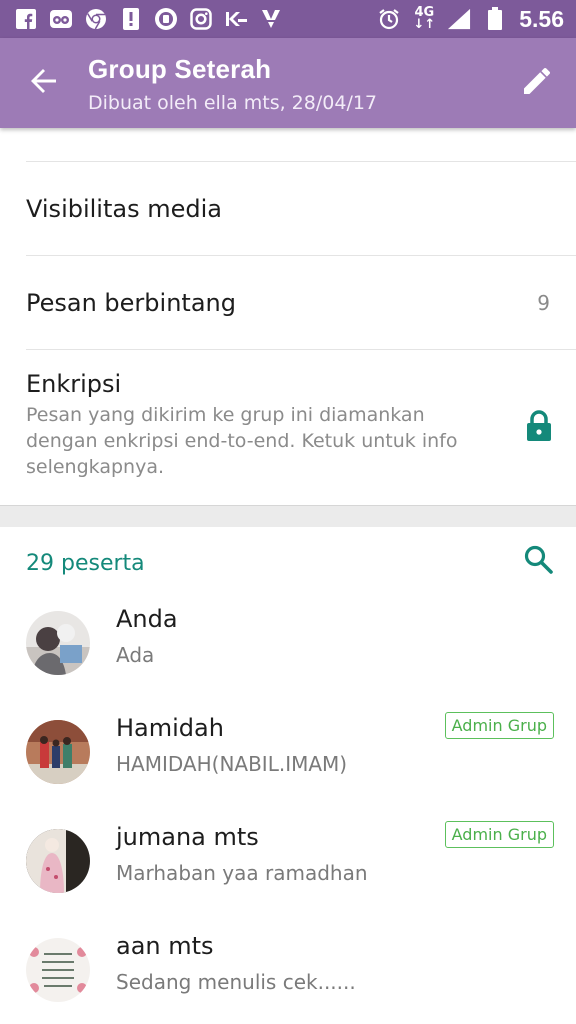 Image resolution: width=576 pixels, height=1024 pixels. I want to click on search-participants-button, so click(538, 561).